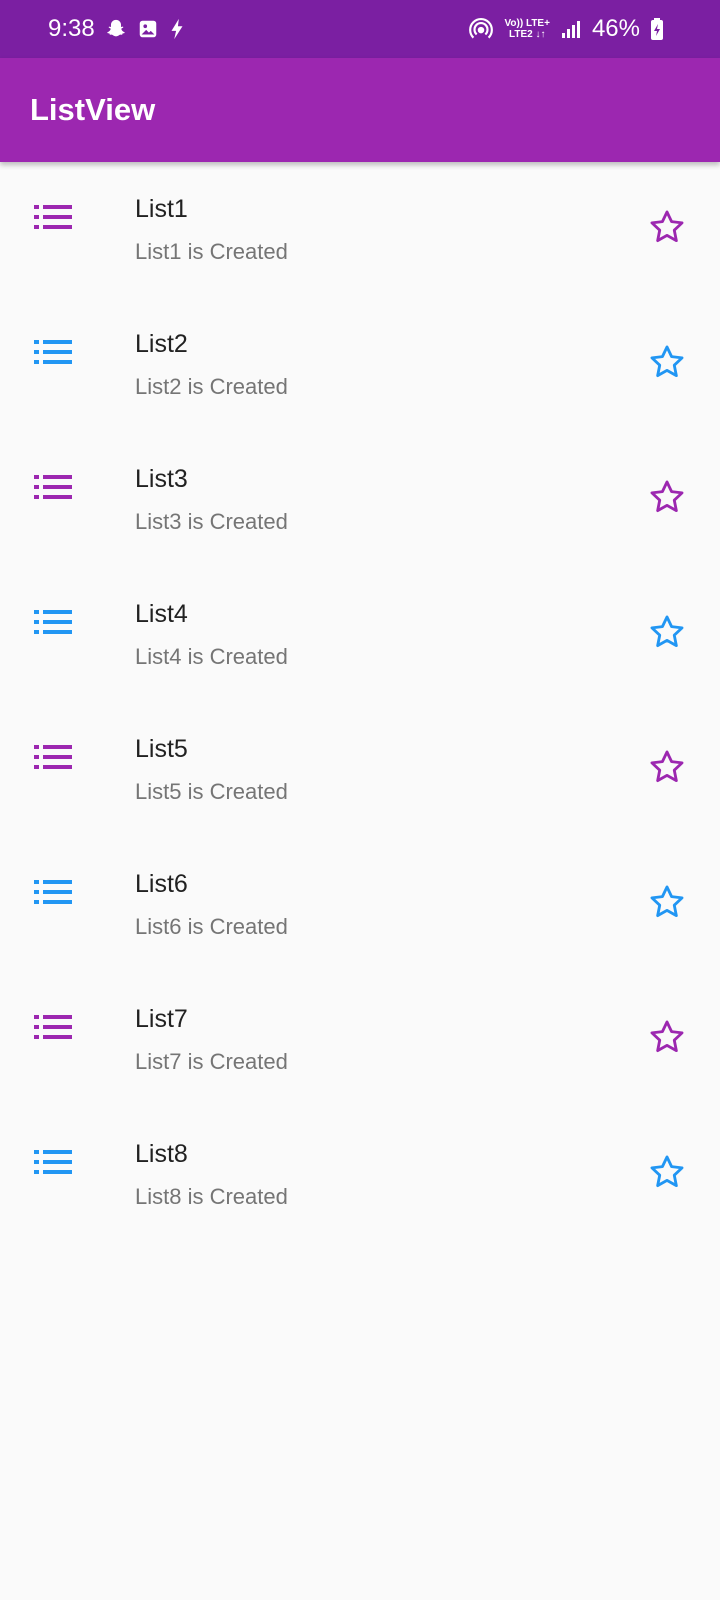 The image size is (720, 1600). I want to click on list-item: List5 List5 is Created, so click(360, 769).